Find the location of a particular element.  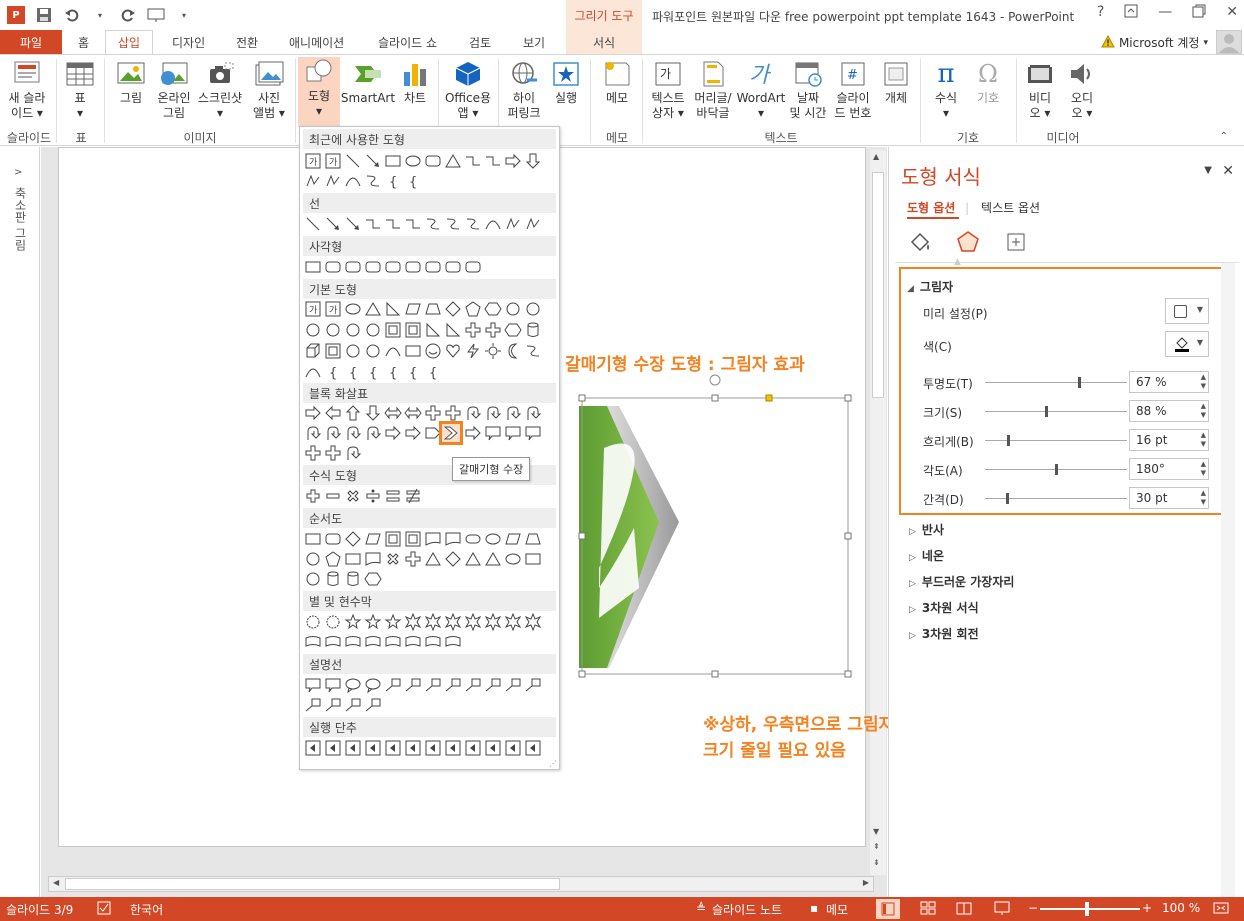

plus-shape-icon is located at coordinates (313, 496).